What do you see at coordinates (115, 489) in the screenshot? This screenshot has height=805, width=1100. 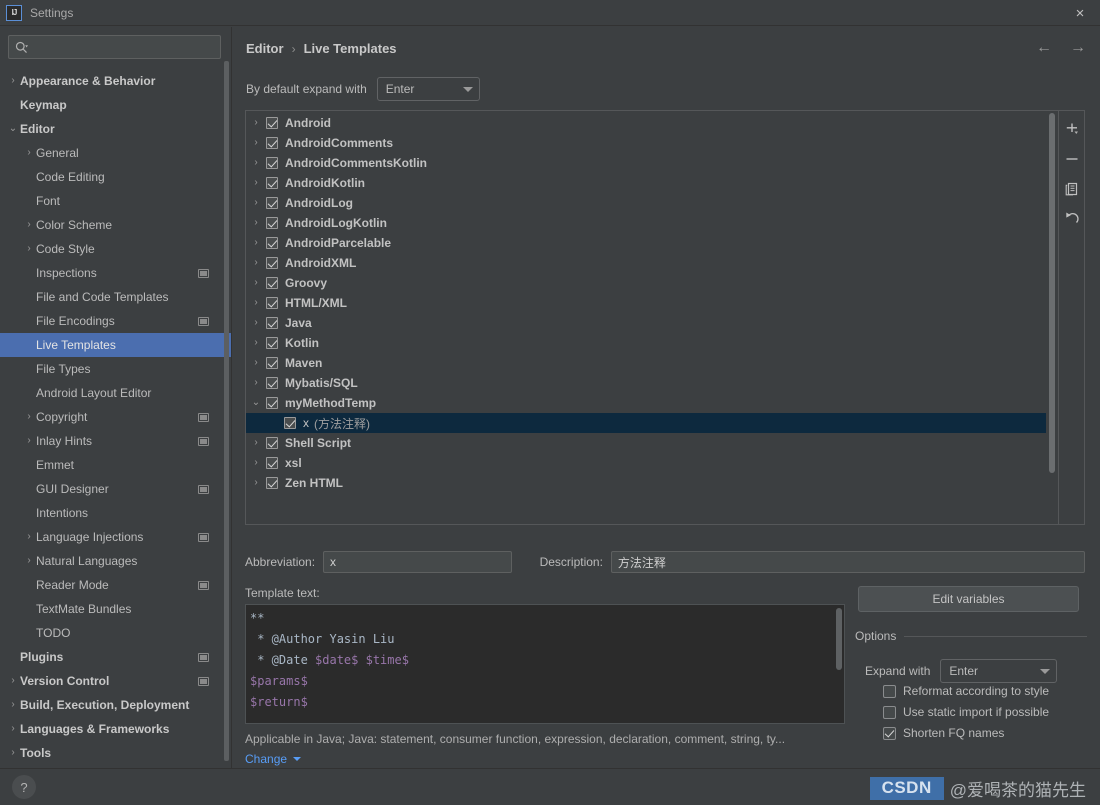 I see `sidebar-item-gui-designer: GUI Designer` at bounding box center [115, 489].